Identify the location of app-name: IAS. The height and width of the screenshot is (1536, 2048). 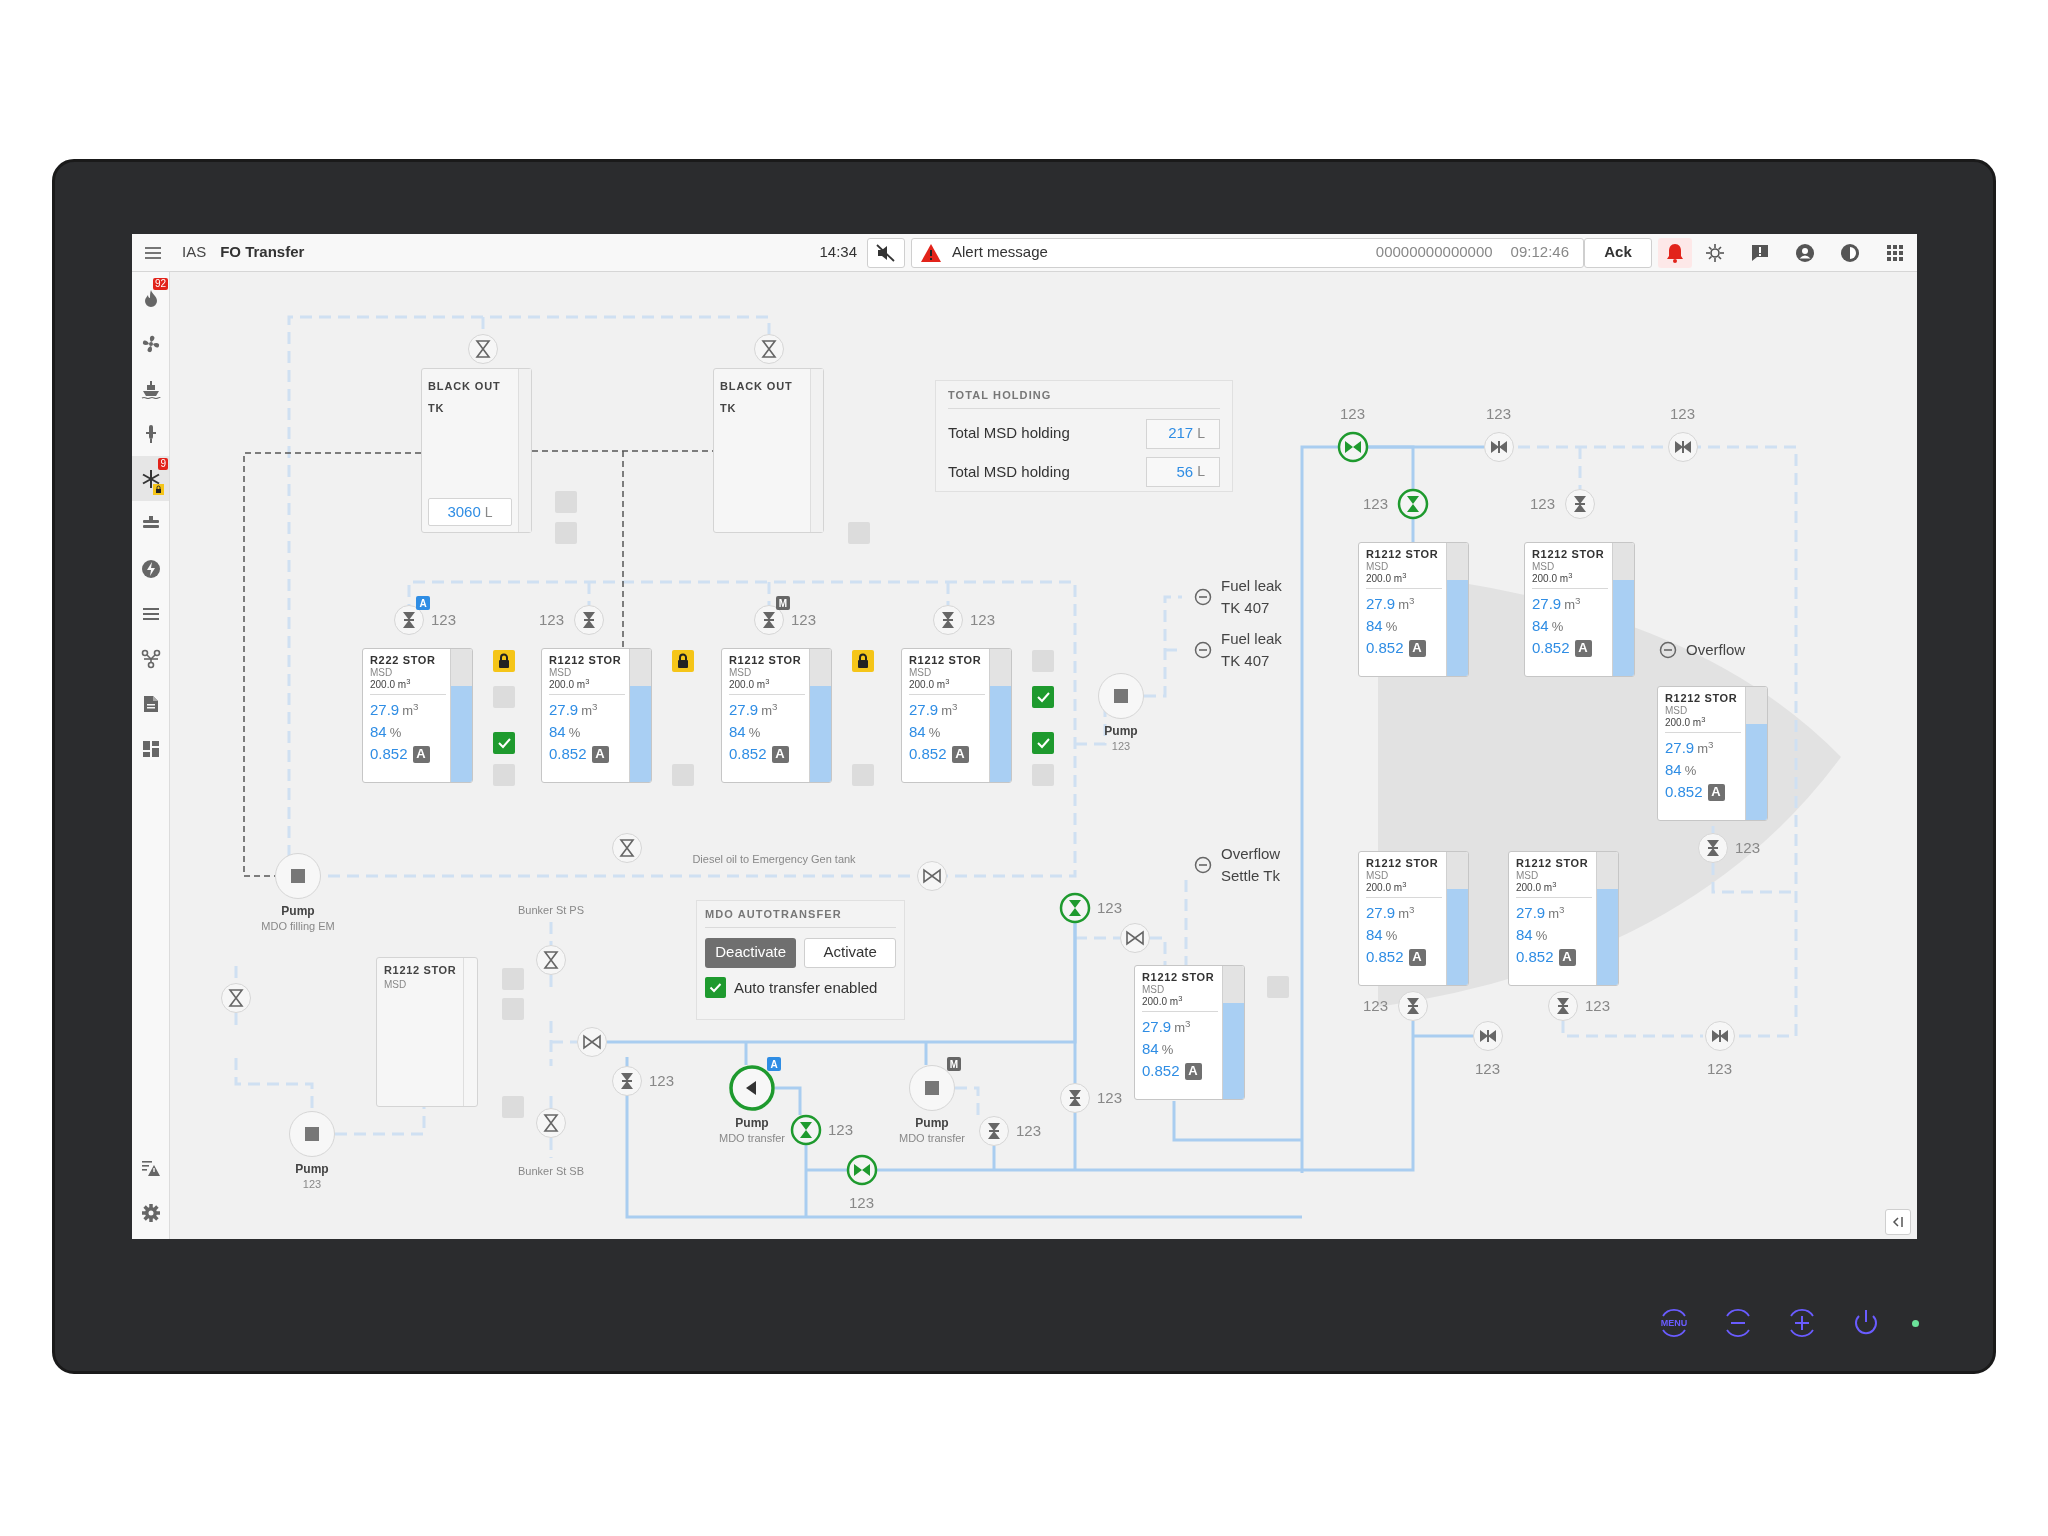
(194, 252).